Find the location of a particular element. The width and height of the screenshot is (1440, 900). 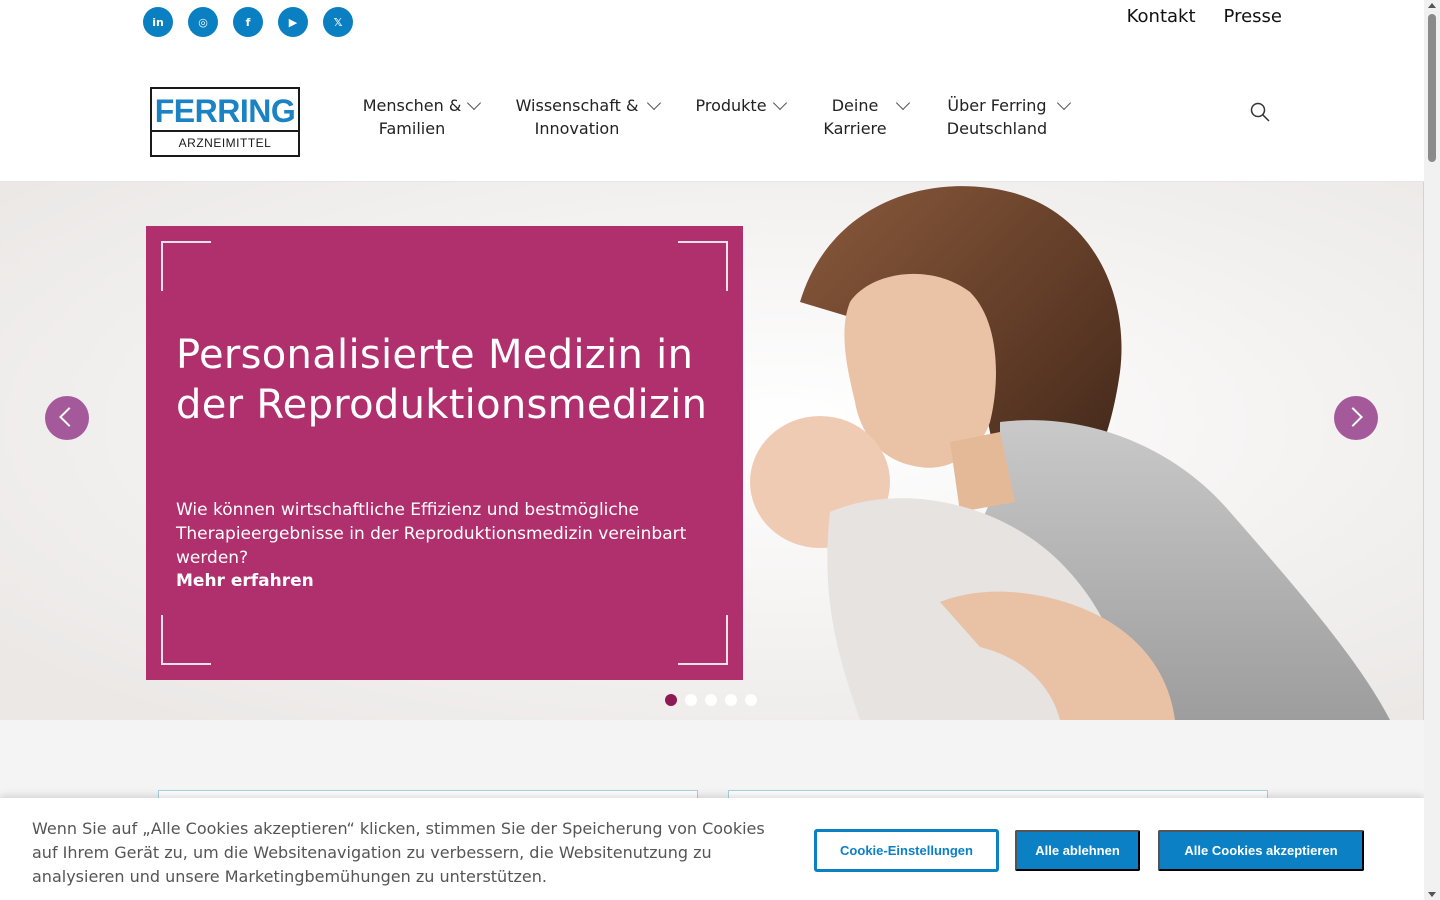

chevron-left-icon is located at coordinates (69, 417).